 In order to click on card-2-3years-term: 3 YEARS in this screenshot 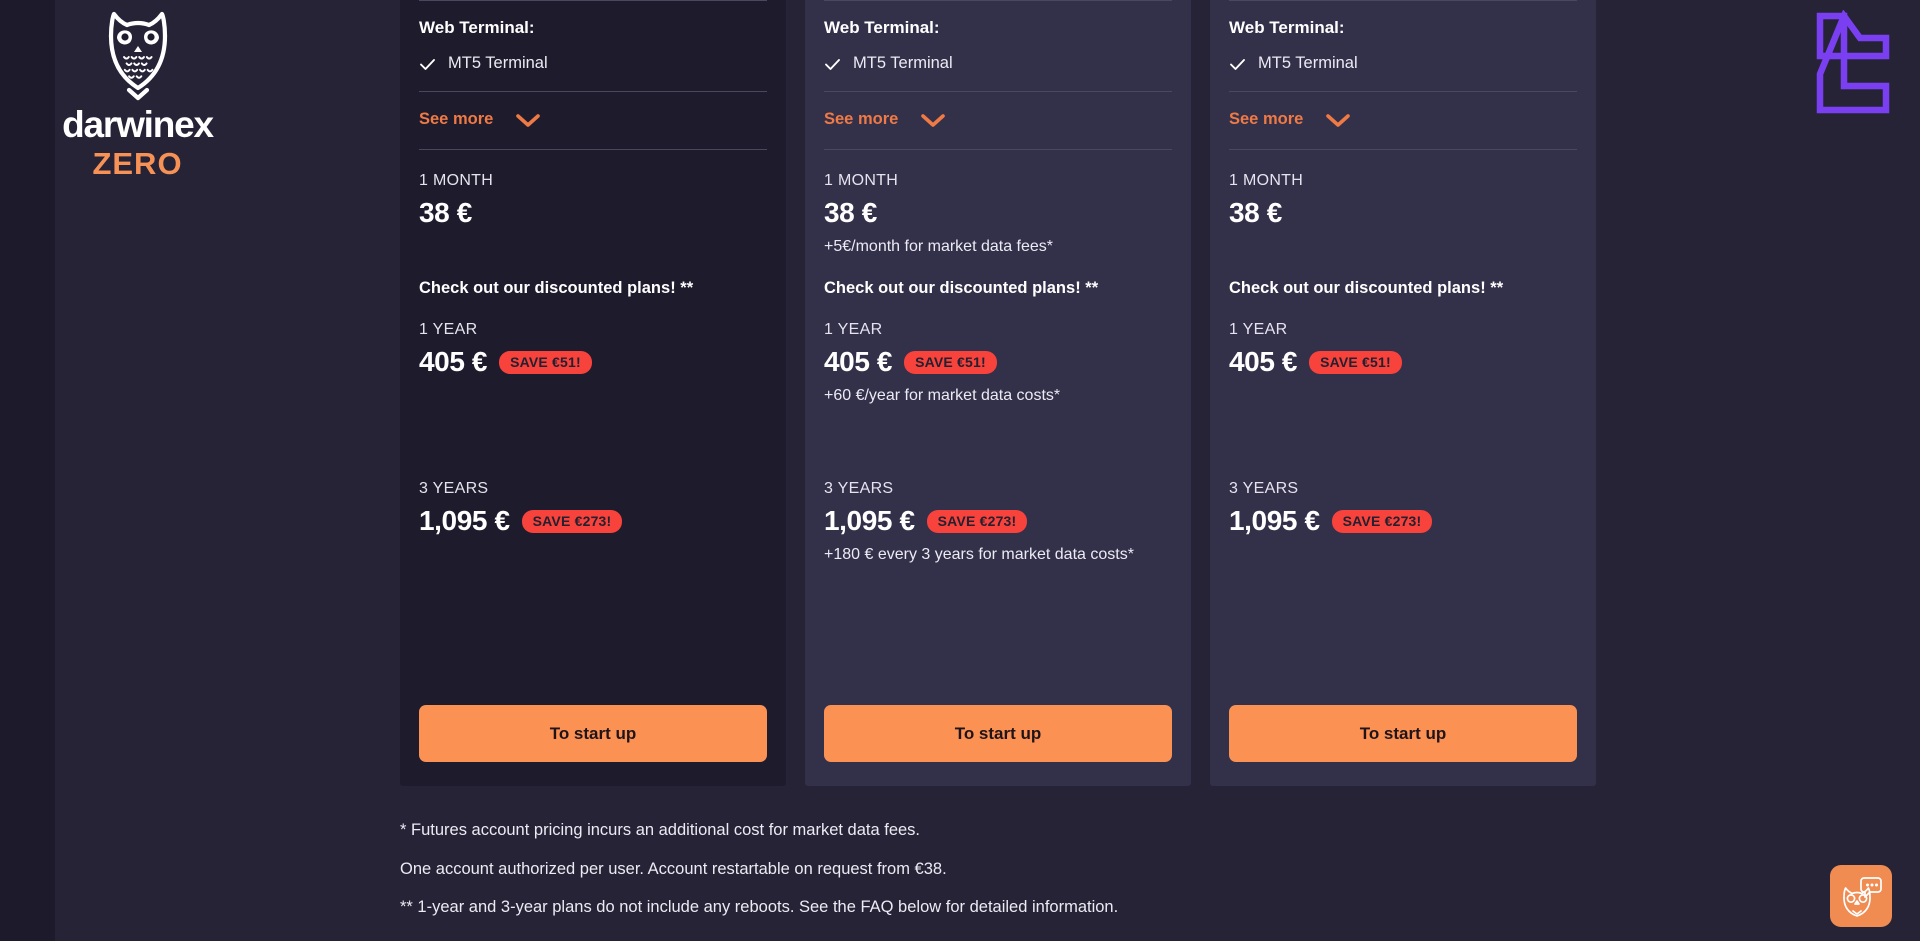, I will do `click(859, 489)`.